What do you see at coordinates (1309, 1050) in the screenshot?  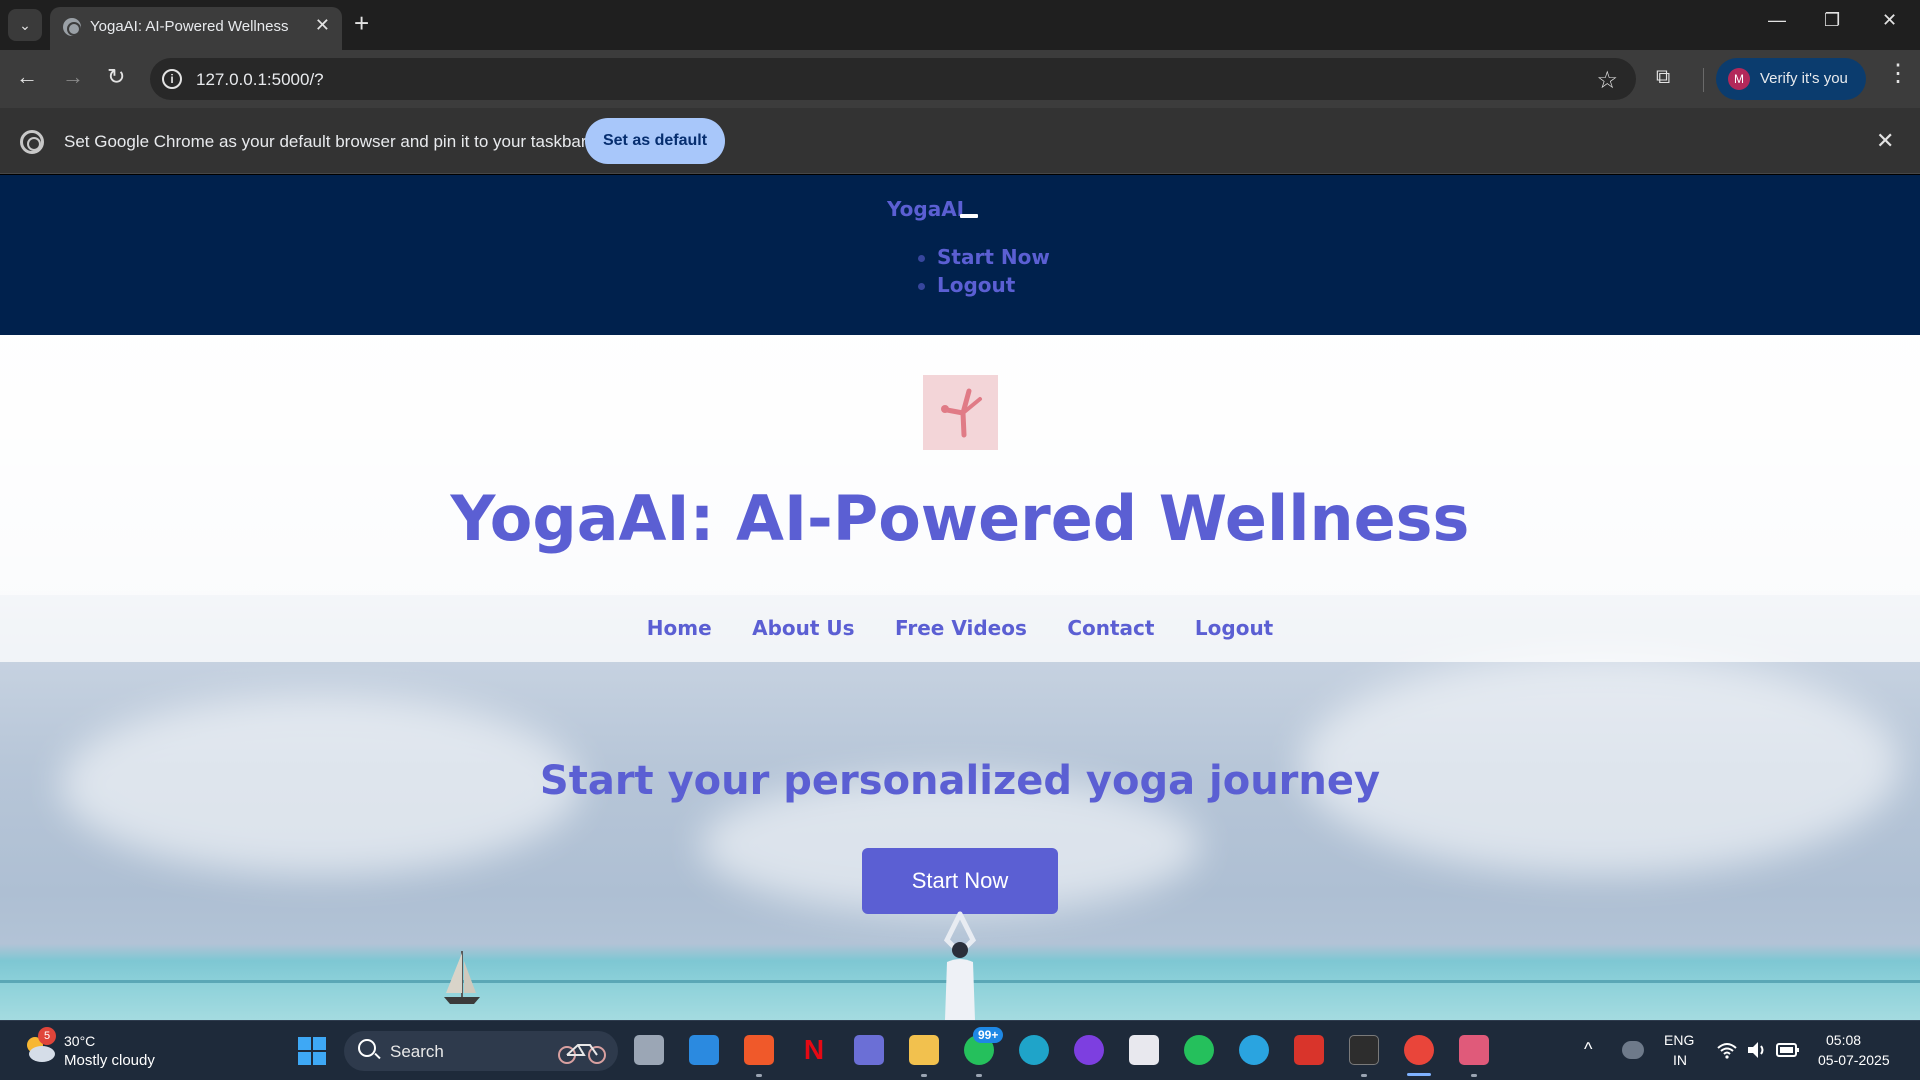 I see `office-icon` at bounding box center [1309, 1050].